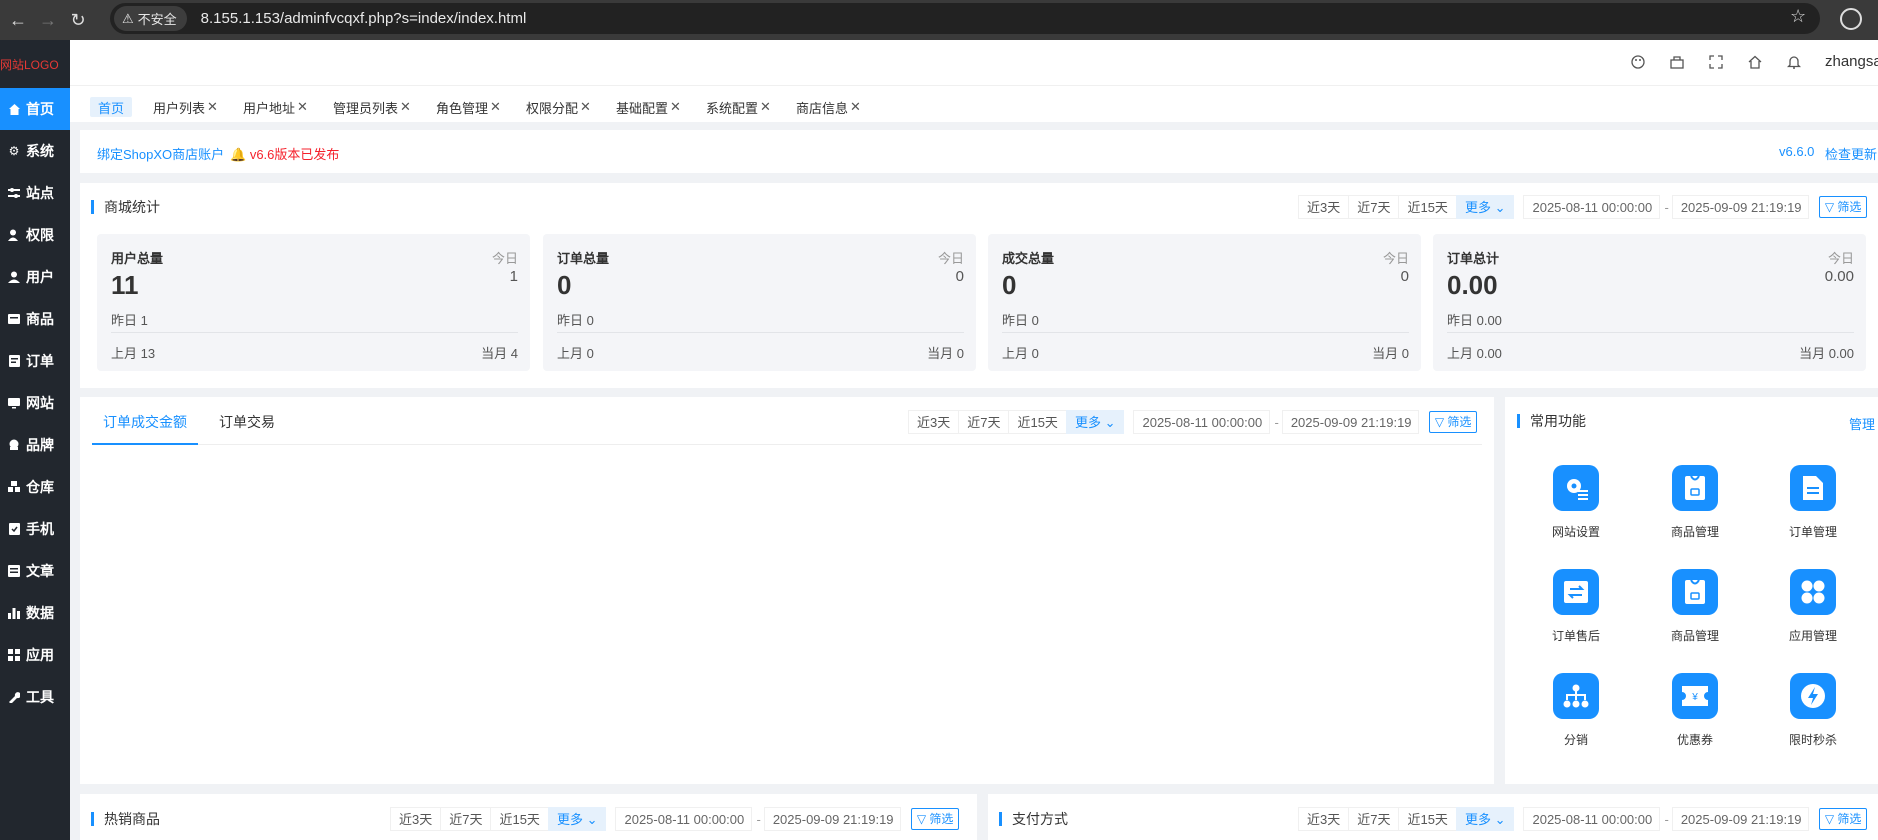  Describe the element at coordinates (1851, 19) in the screenshot. I see `profile-icon` at that location.